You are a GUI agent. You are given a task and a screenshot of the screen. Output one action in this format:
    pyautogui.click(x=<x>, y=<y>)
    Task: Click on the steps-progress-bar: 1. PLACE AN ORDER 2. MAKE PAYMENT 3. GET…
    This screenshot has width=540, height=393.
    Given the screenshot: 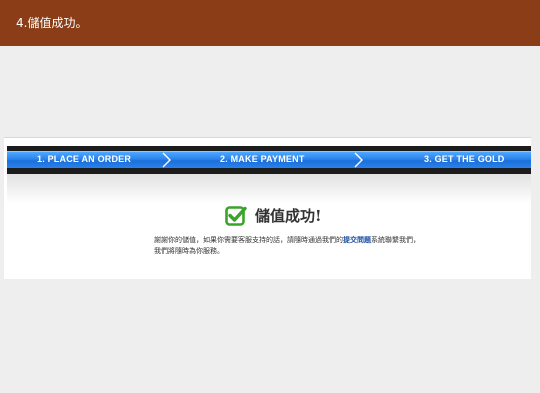 What is the action you would take?
    pyautogui.click(x=269, y=160)
    